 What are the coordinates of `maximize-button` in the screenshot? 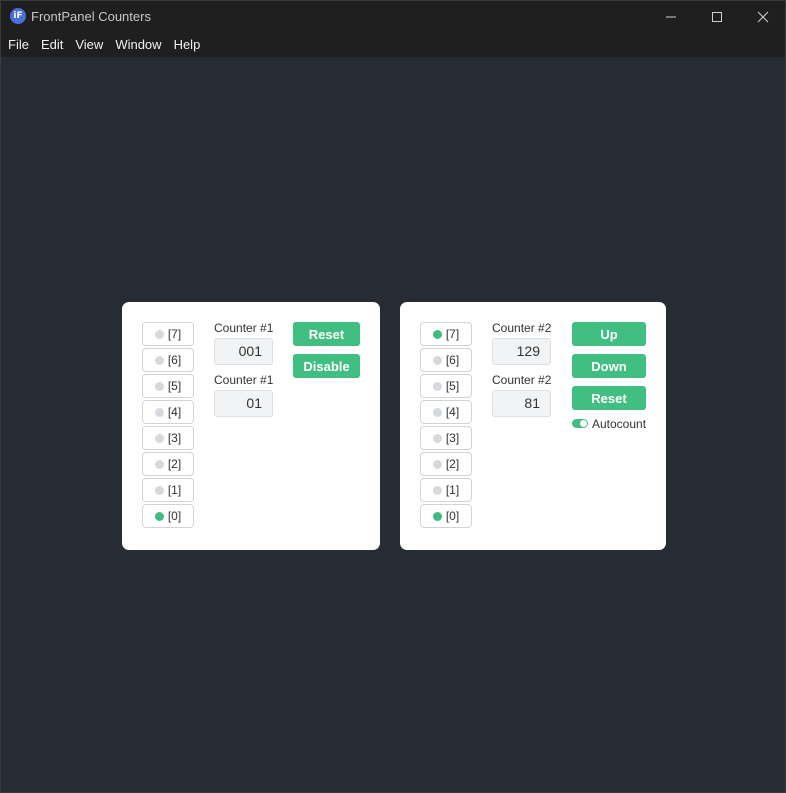 It's located at (717, 16).